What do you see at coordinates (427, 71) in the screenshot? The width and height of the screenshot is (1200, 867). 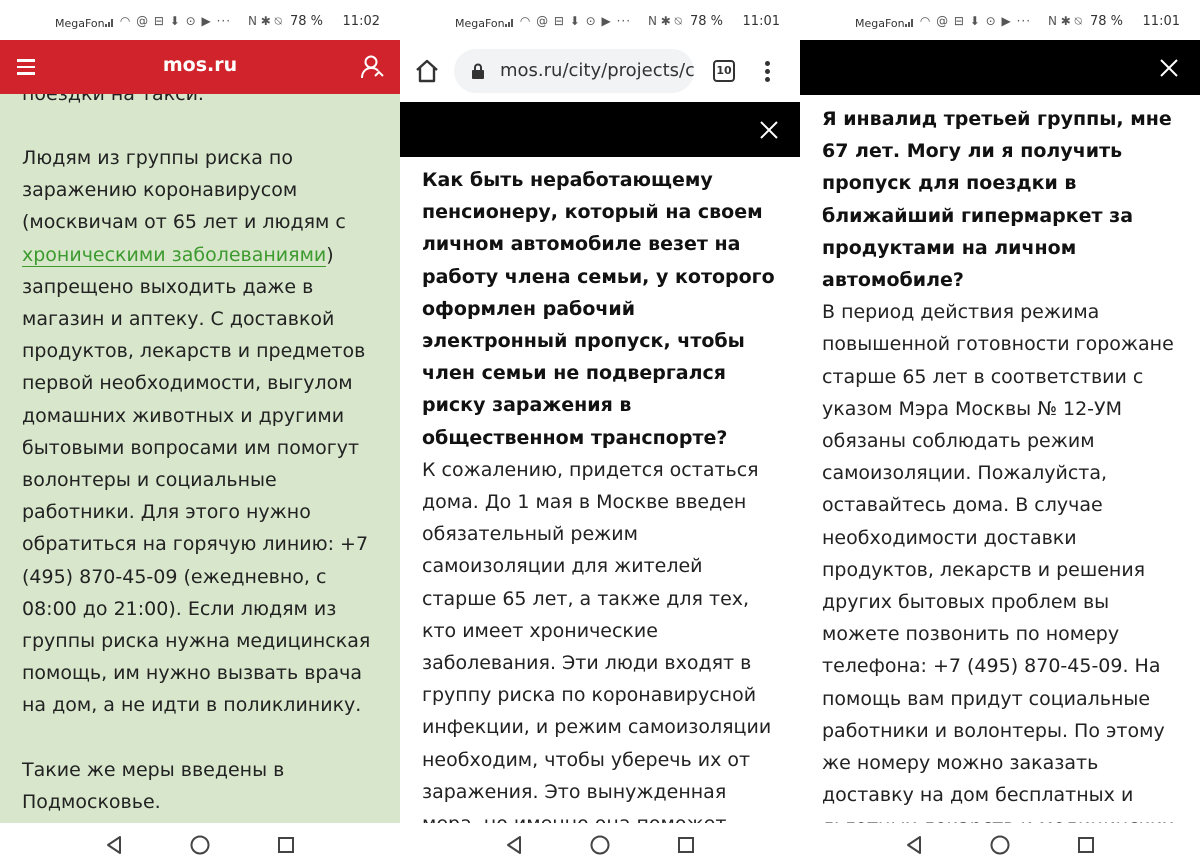 I see `home-icon` at bounding box center [427, 71].